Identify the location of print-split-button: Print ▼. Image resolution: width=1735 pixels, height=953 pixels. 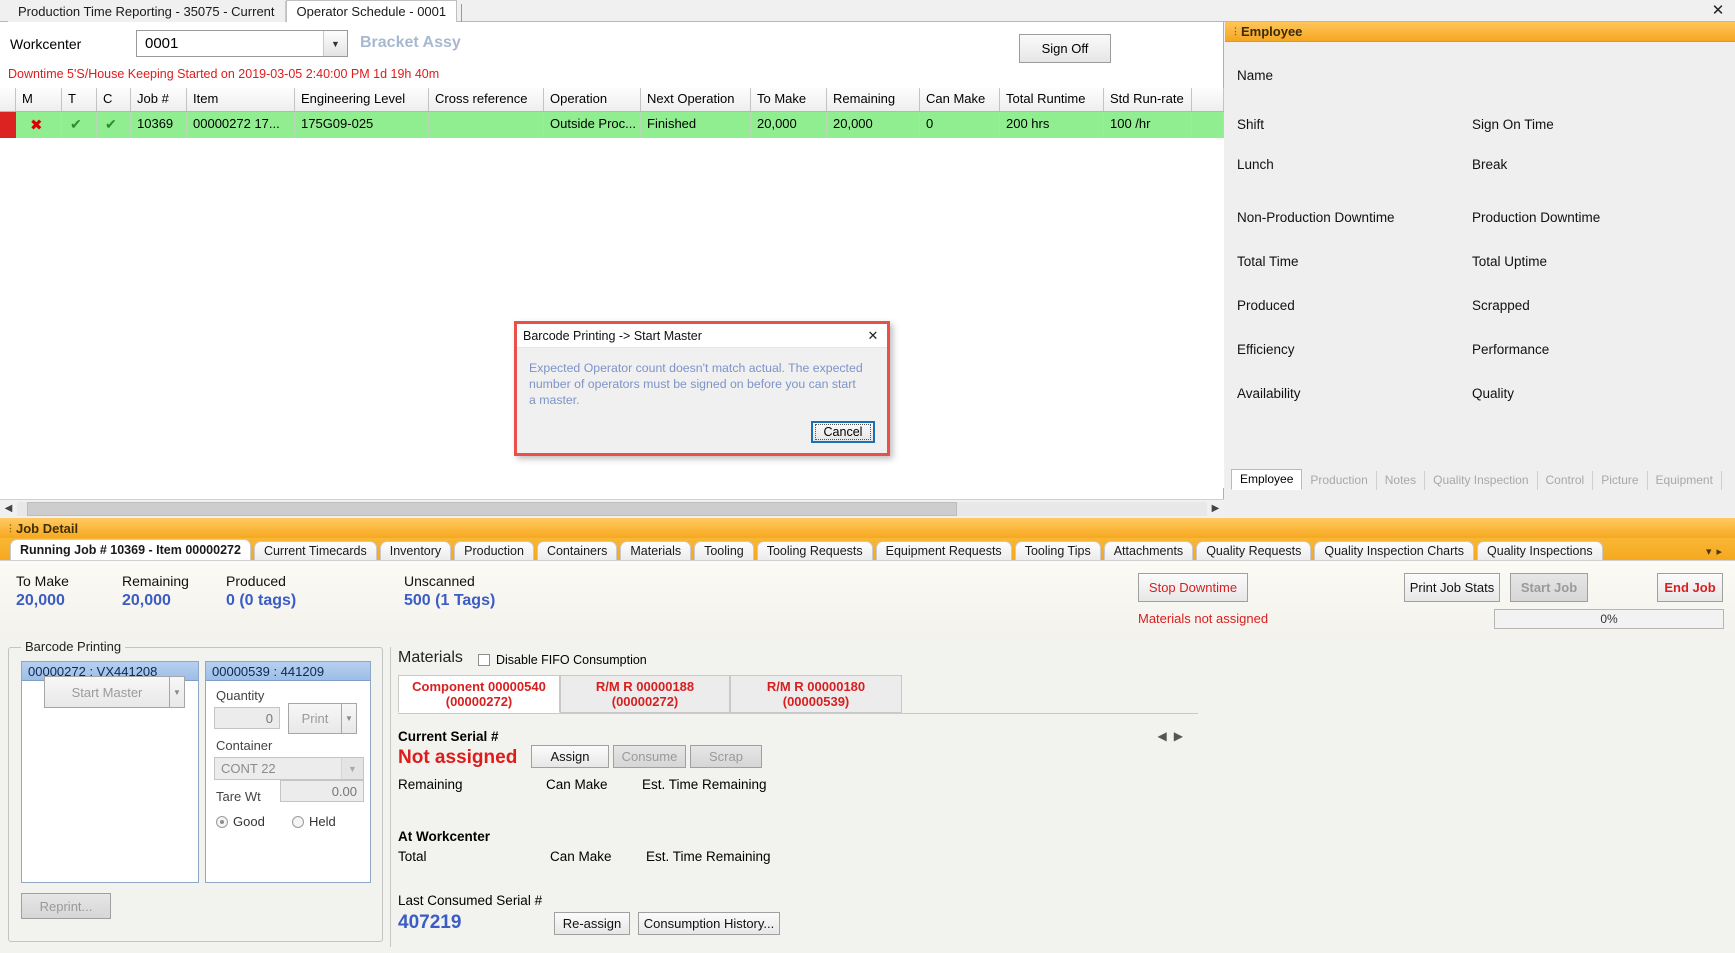
(322, 718).